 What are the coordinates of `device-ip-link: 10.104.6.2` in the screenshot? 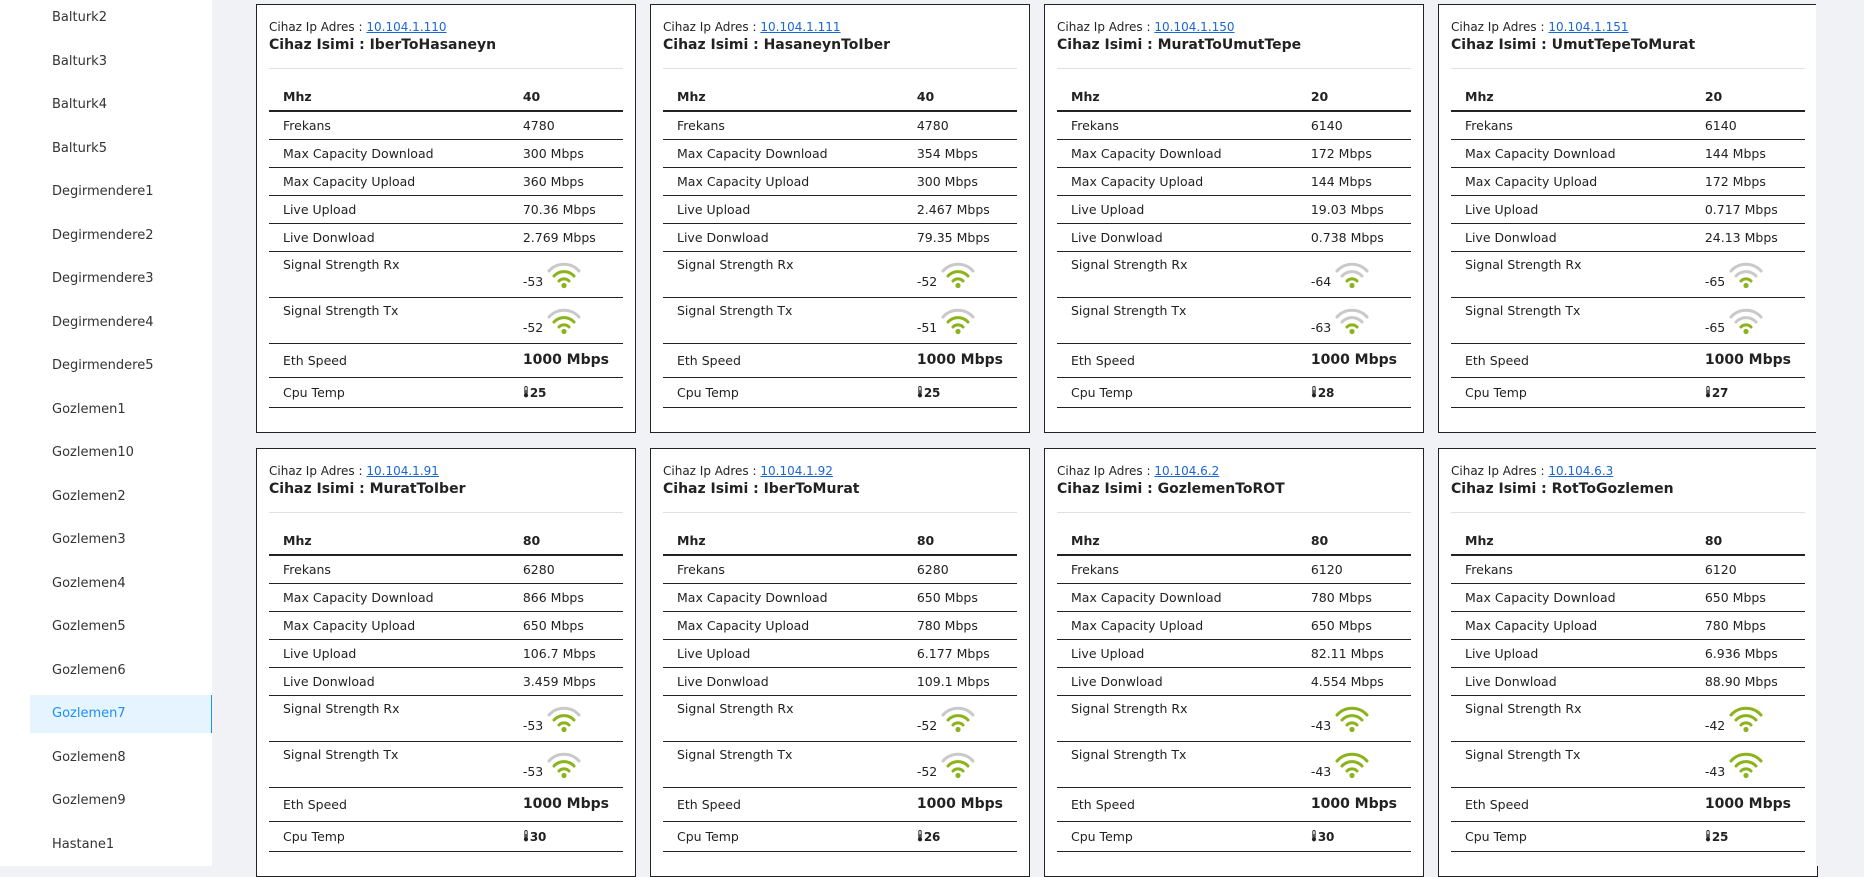 It's located at (1186, 471).